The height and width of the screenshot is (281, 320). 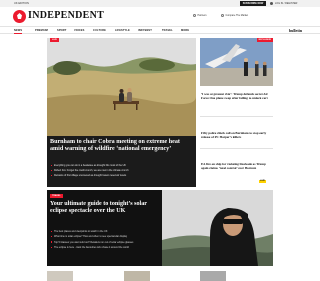 I want to click on eclipse-viewer-illustration, so click(x=217, y=228).